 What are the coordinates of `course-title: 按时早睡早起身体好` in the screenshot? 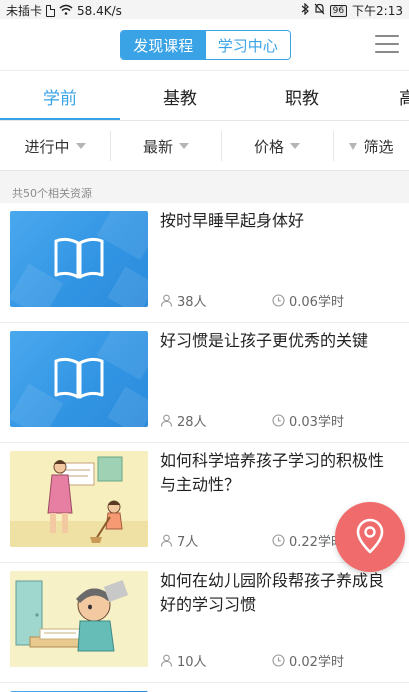 It's located at (232, 220).